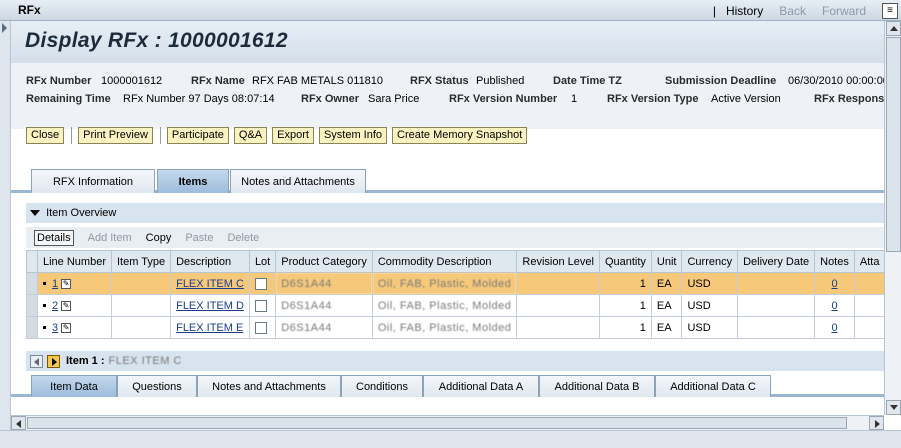 The height and width of the screenshot is (448, 901). Describe the element at coordinates (776, 261) in the screenshot. I see `col-delivery-date: Delivery Date` at that location.